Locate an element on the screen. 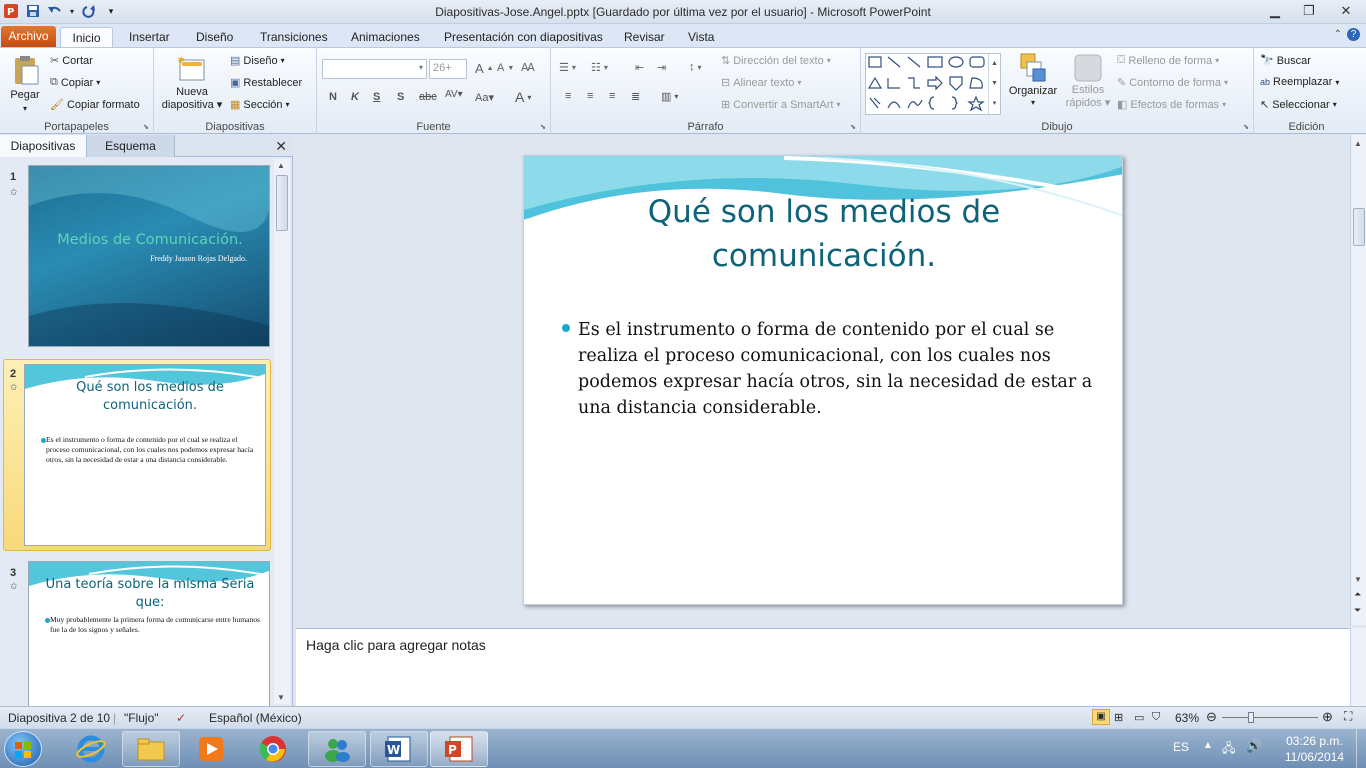 Image resolution: width=1366 pixels, height=768 pixels. shape-outline-button: ✎ Contorno de forma ▾ is located at coordinates (1172, 83).